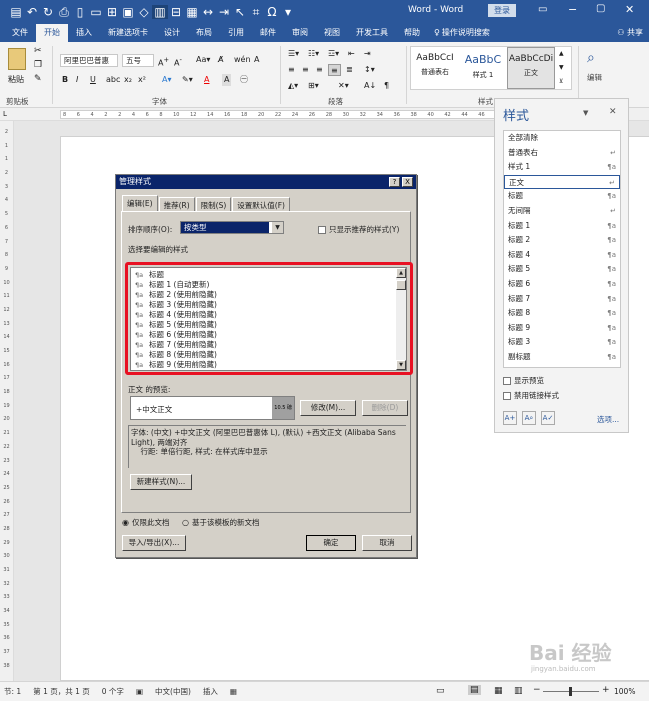 This screenshot has width=649, height=701. What do you see at coordinates (64, 12) in the screenshot?
I see `print-preview-icon: ⎙` at bounding box center [64, 12].